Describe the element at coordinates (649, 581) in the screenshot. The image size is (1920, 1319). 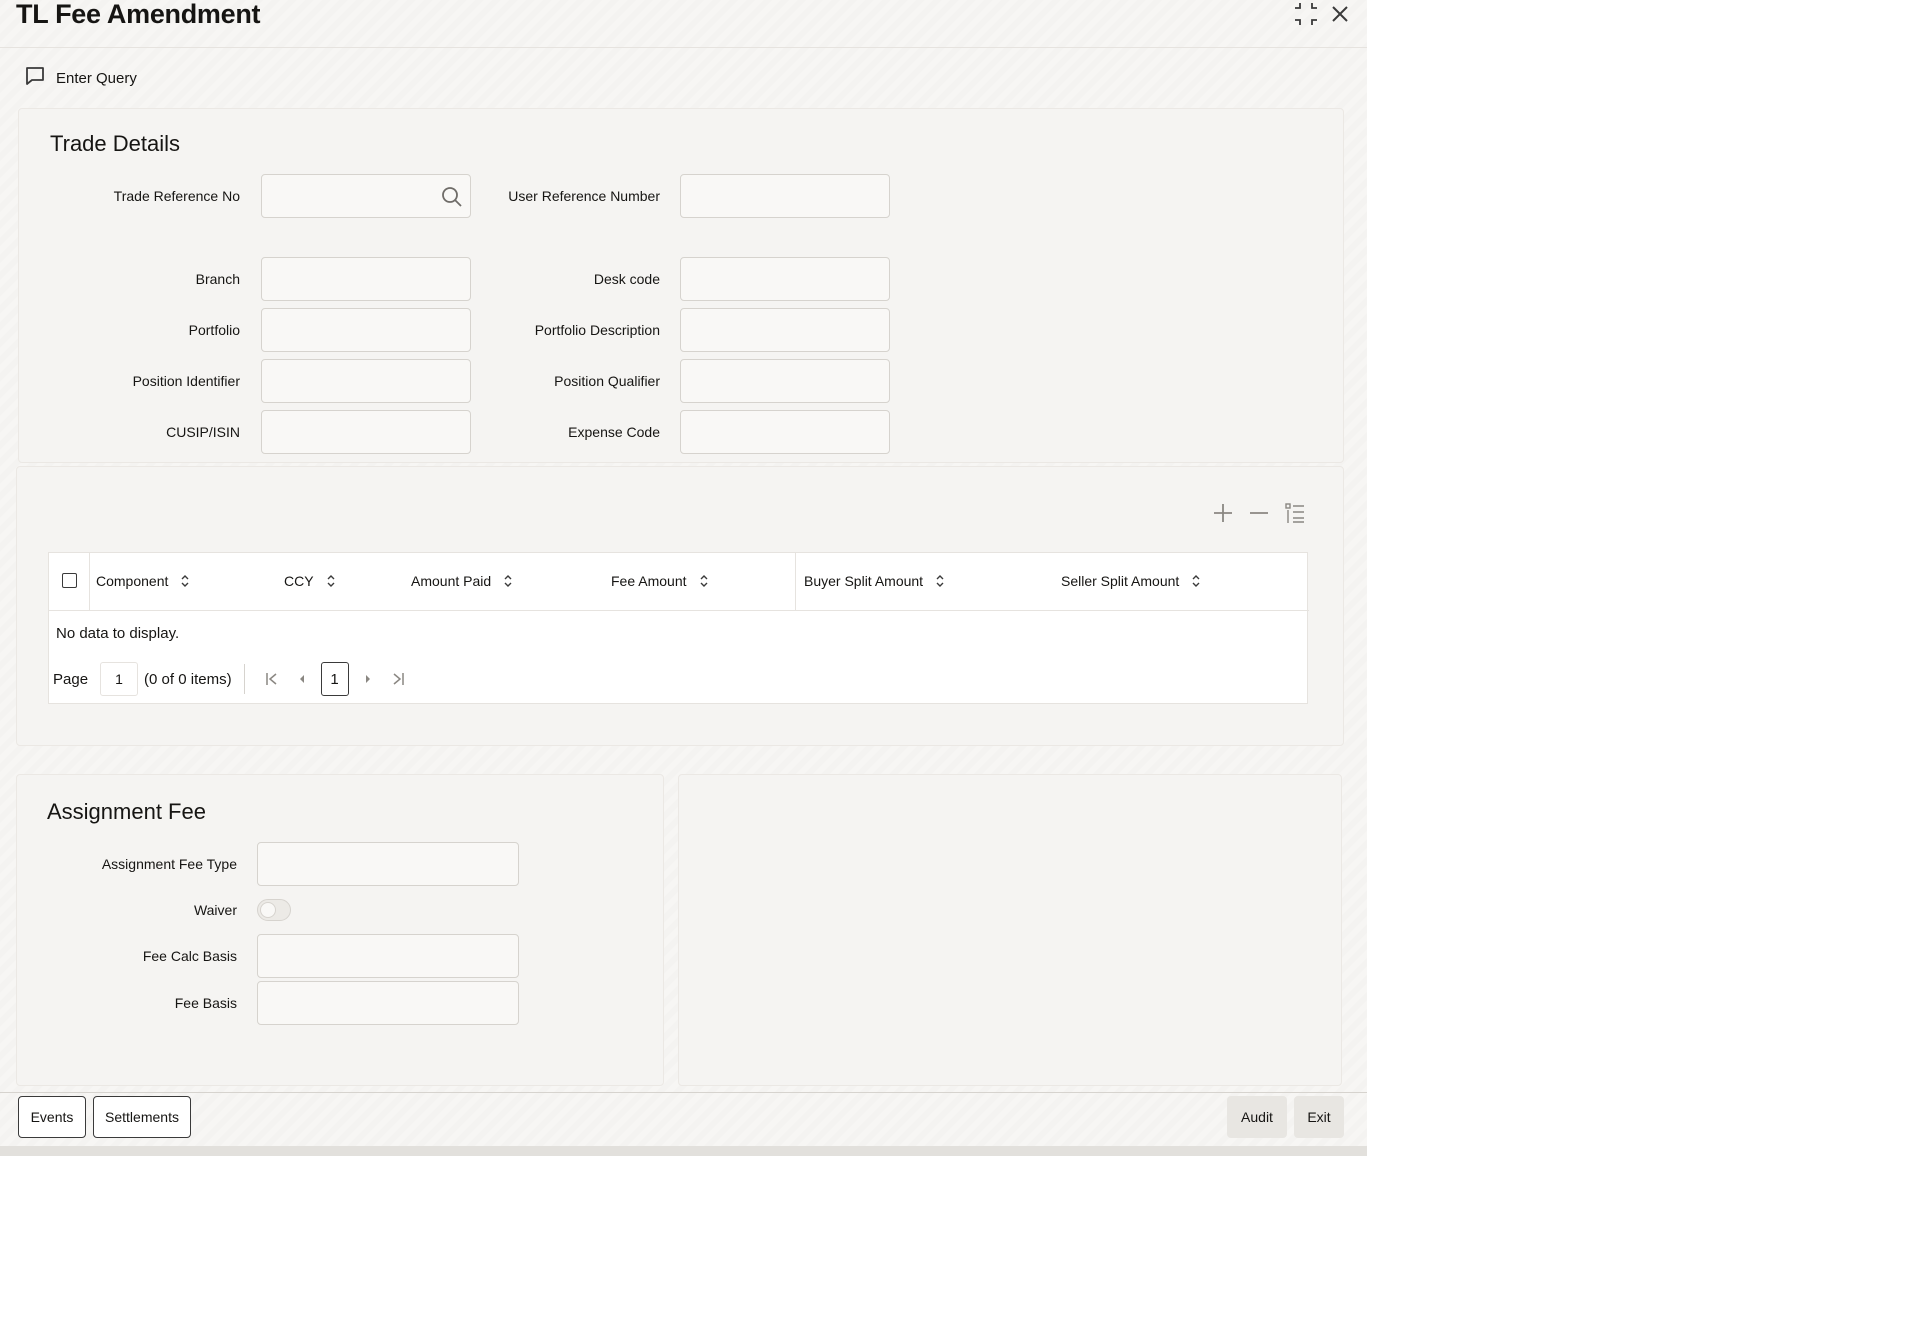
I see `column-label: Fee Amount` at that location.